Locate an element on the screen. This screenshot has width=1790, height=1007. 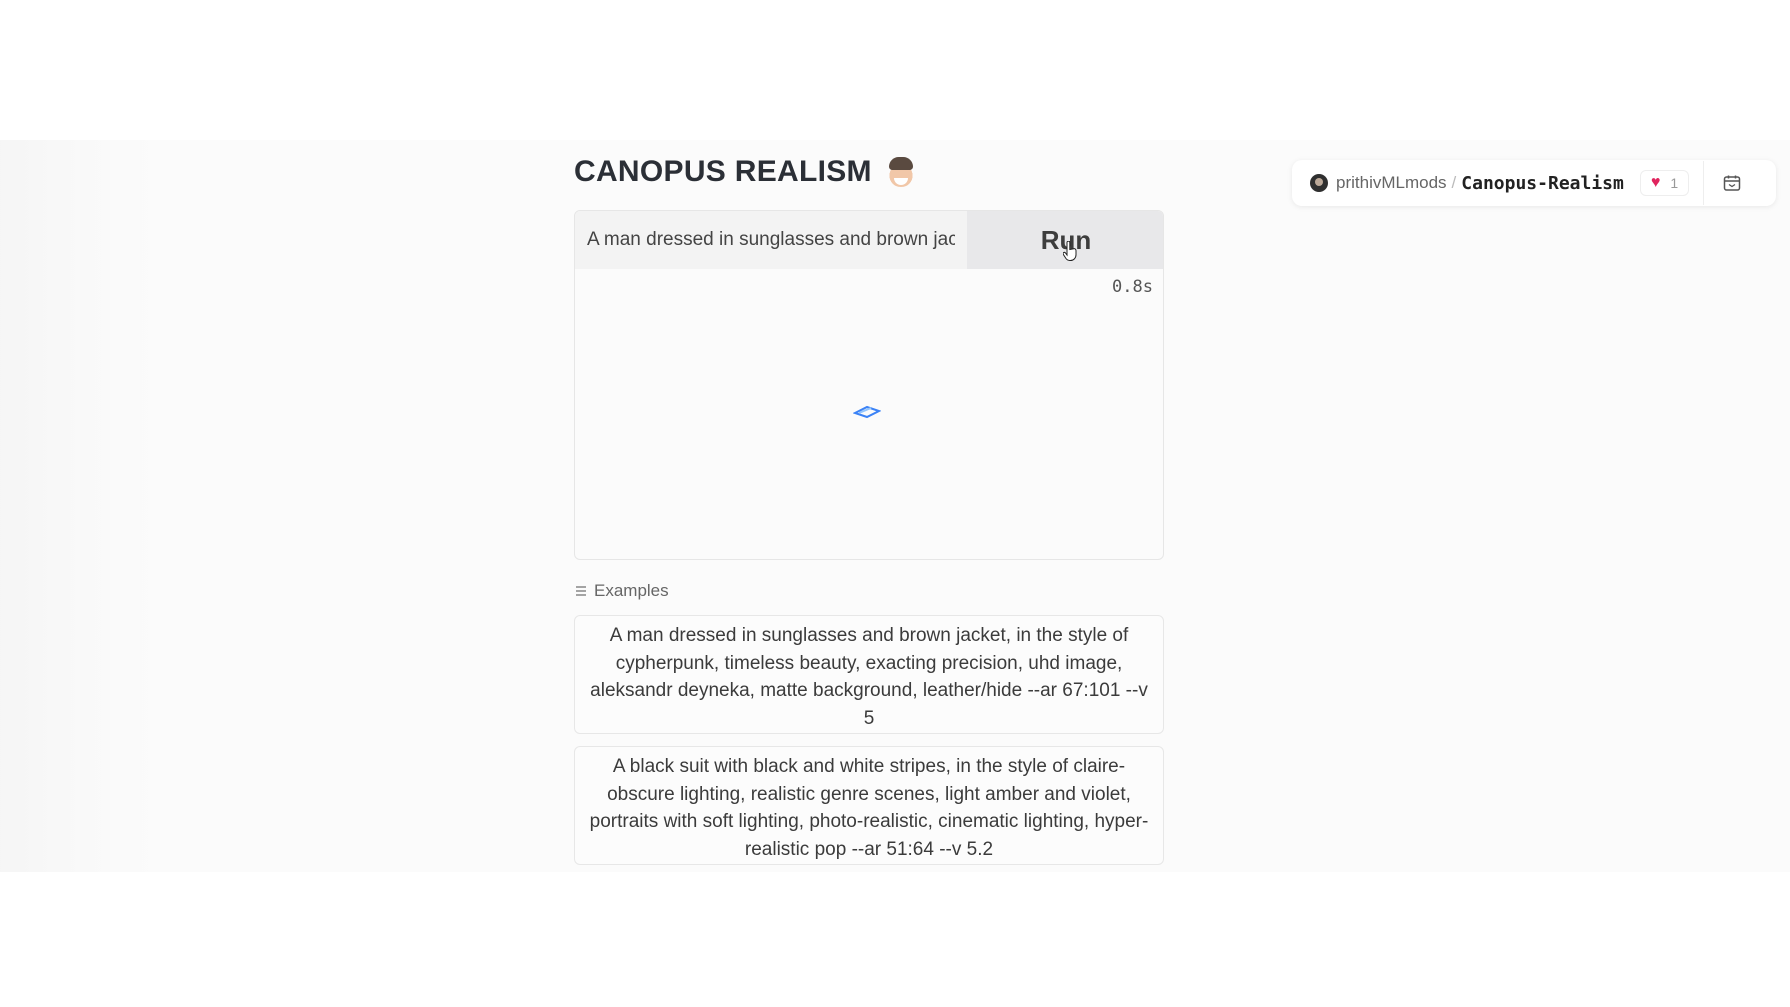
examples-header: Examples is located at coordinates (621, 591).